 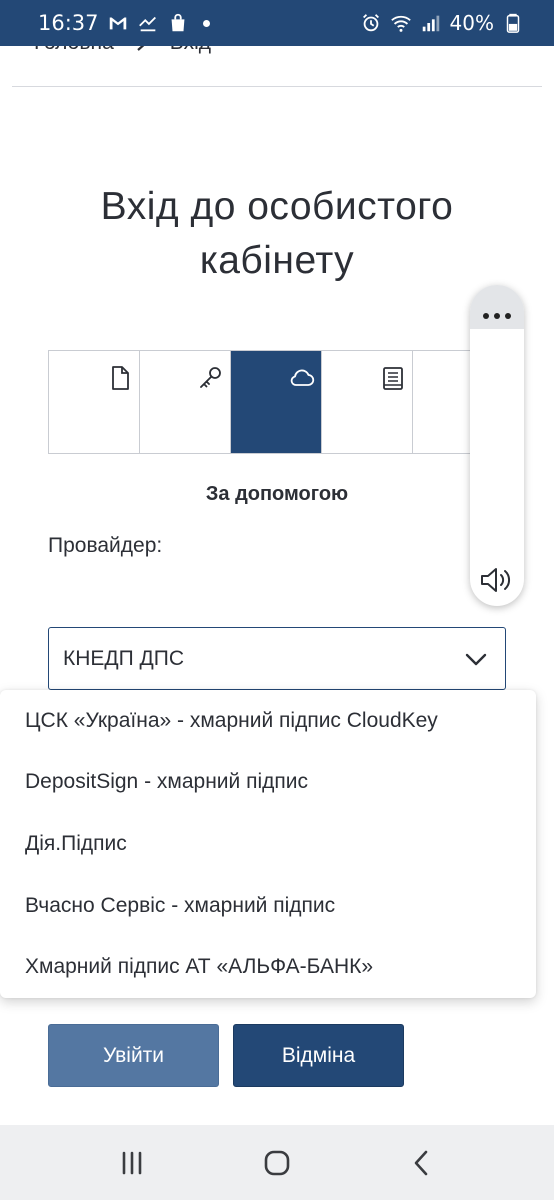 What do you see at coordinates (277, 206) in the screenshot?
I see `page-title-line1: Вхід до особистого` at bounding box center [277, 206].